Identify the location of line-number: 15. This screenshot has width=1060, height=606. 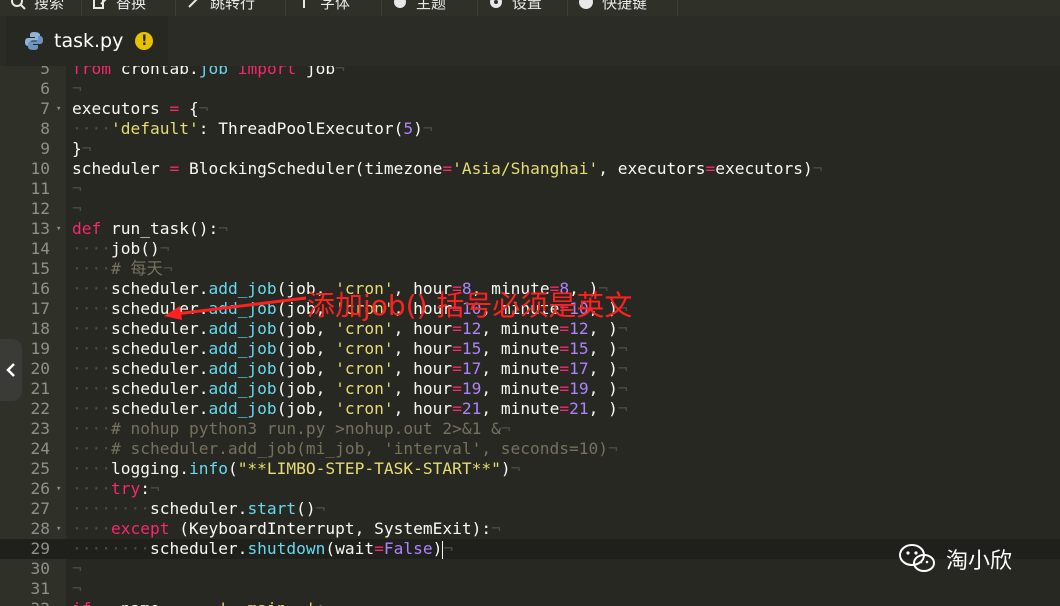
(40, 268).